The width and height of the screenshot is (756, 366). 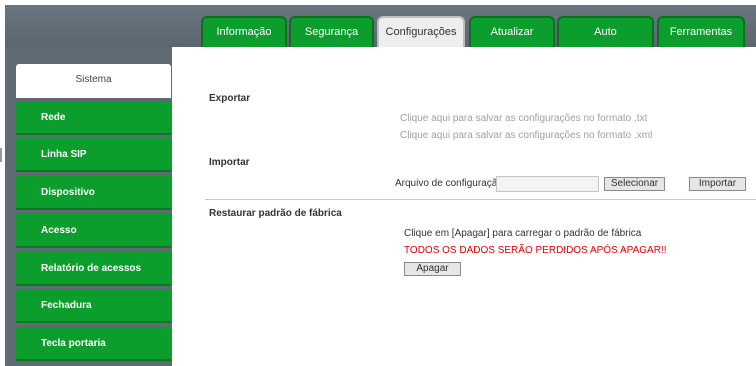 What do you see at coordinates (93, 306) in the screenshot?
I see `sidebar-item-fechadura: Fechadura` at bounding box center [93, 306].